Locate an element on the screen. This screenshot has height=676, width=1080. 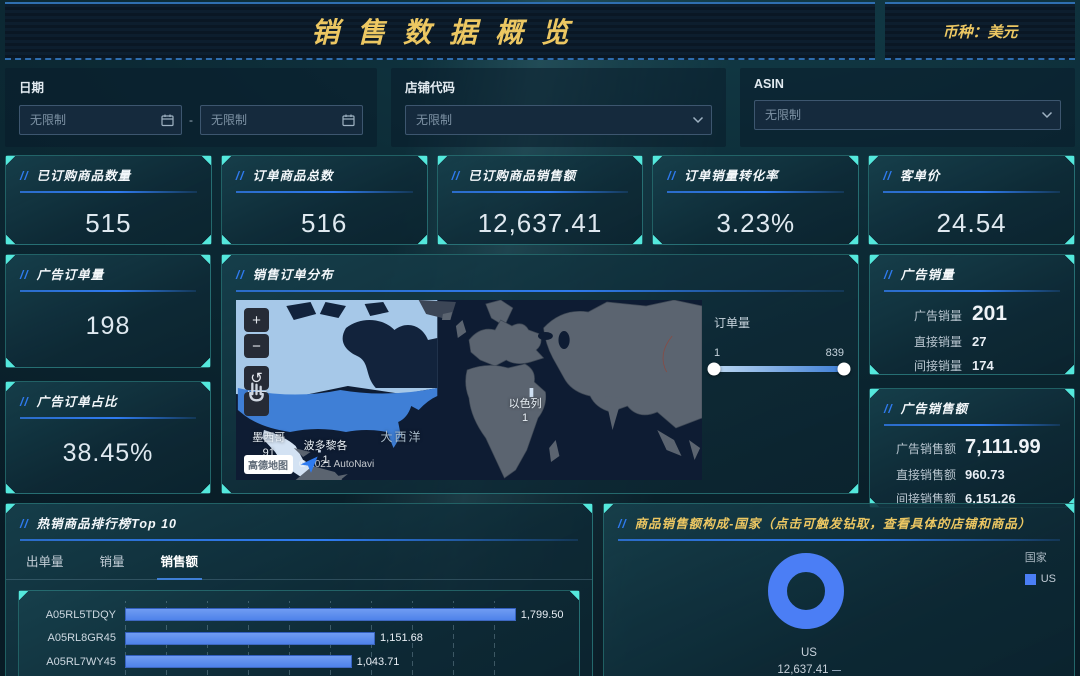
map-mode-controls: ↺ is located at coordinates (256, 392).